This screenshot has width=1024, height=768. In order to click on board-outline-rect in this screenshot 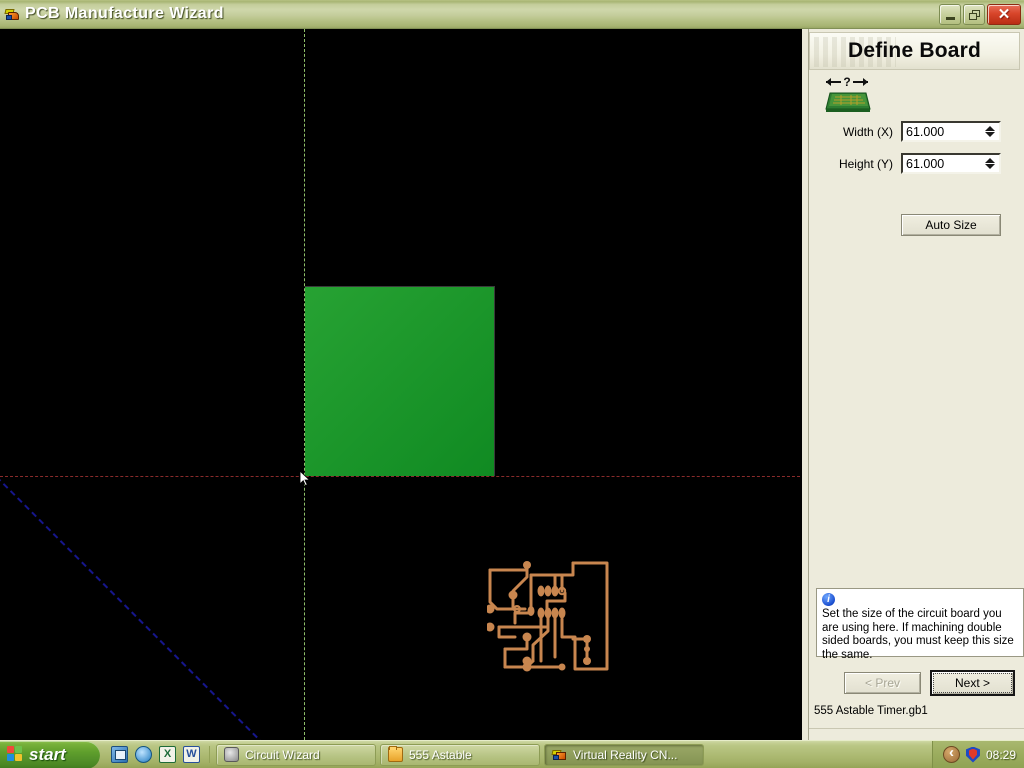, I will do `click(400, 381)`.